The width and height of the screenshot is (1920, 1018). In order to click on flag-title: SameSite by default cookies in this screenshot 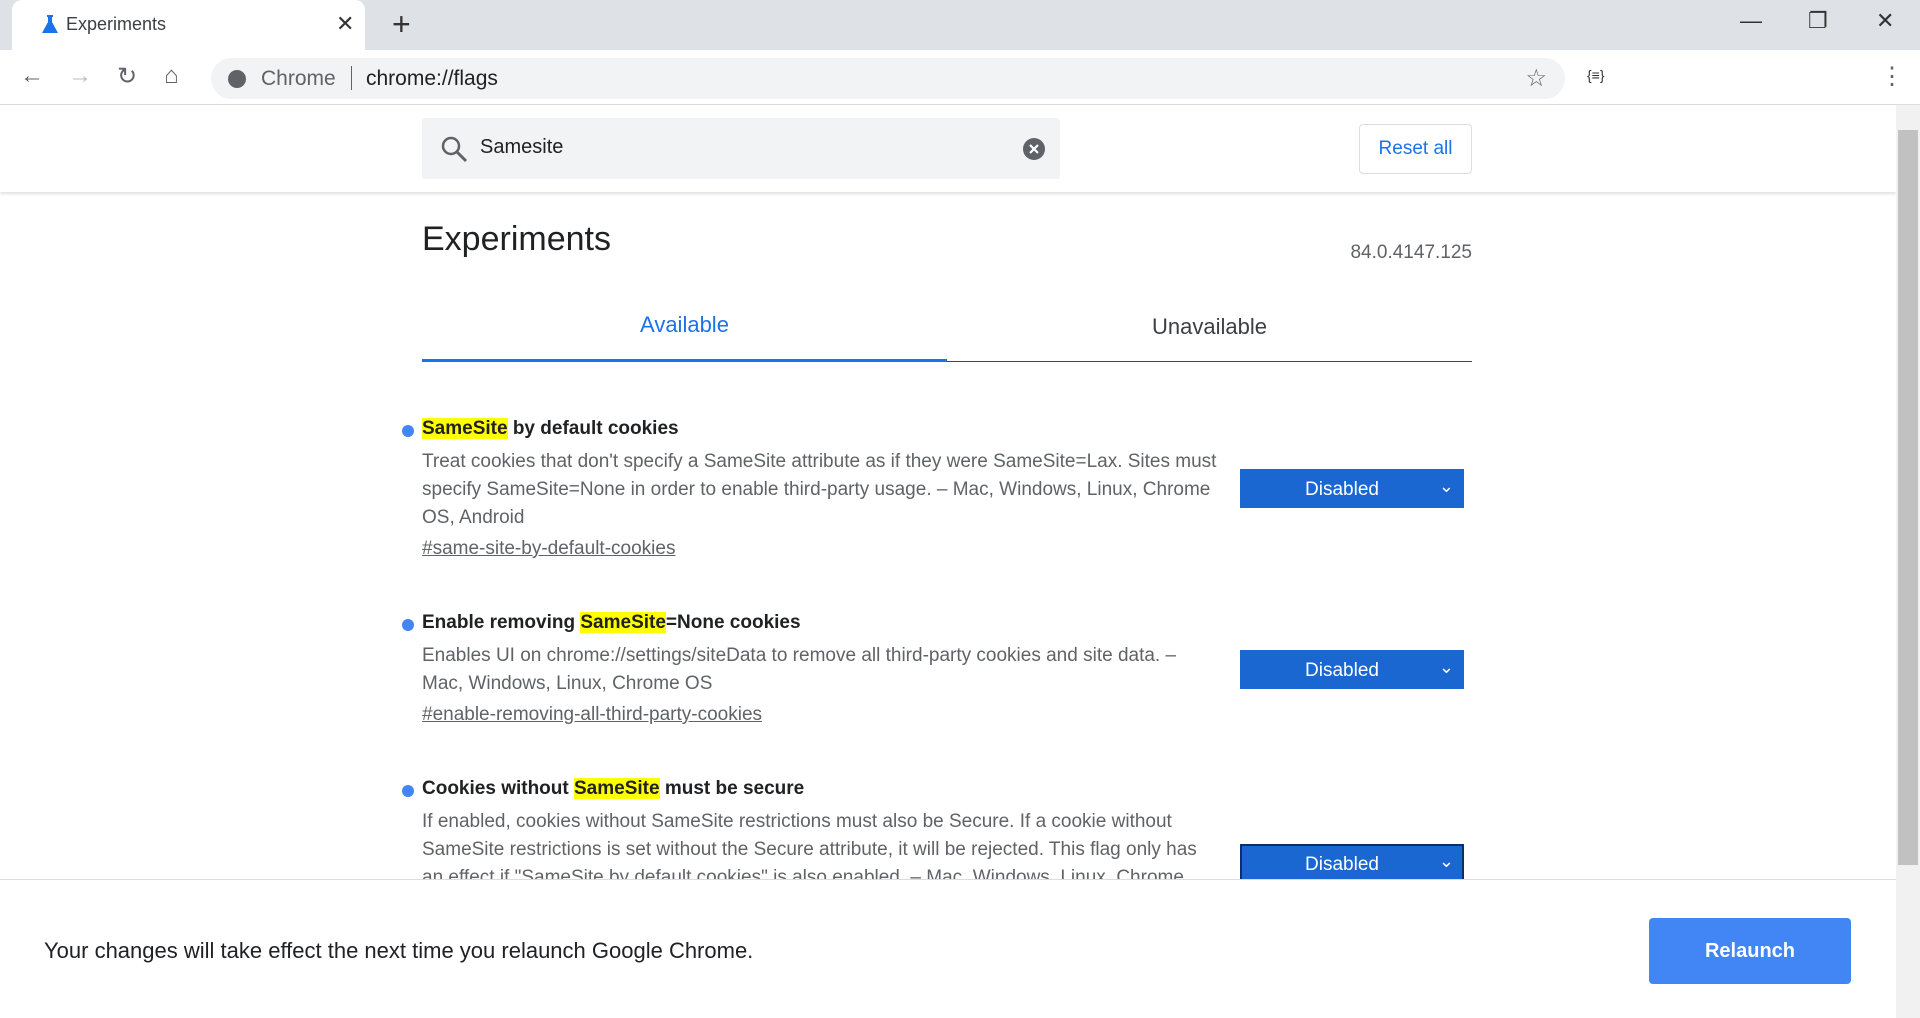, I will do `click(550, 429)`.